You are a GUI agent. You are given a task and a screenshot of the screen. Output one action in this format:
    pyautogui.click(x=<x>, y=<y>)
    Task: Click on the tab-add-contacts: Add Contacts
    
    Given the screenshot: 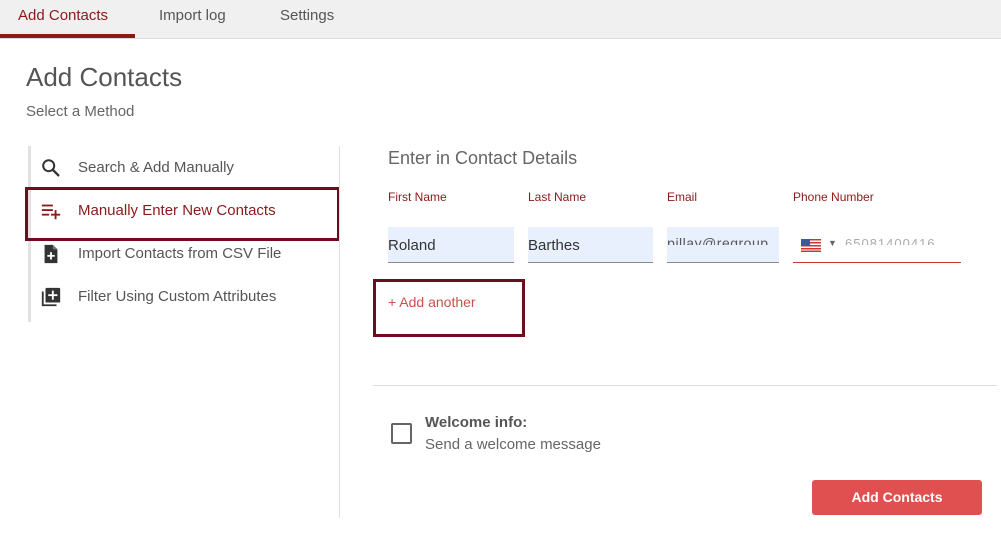 What is the action you would take?
    pyautogui.click(x=63, y=19)
    